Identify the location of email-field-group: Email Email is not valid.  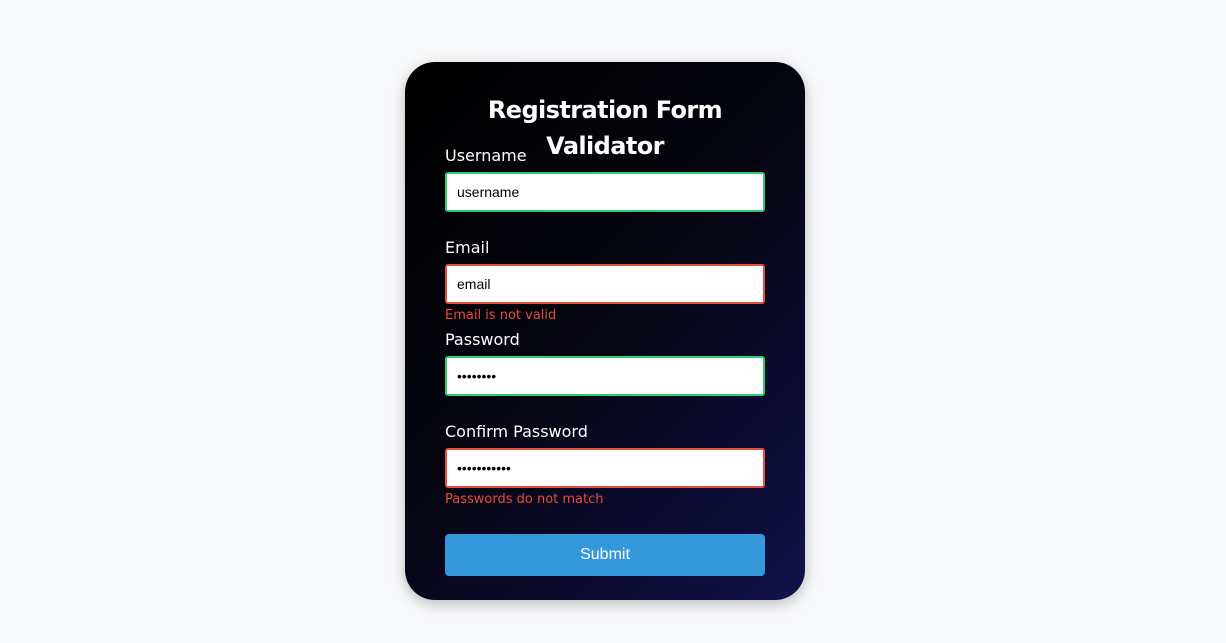
(605, 284).